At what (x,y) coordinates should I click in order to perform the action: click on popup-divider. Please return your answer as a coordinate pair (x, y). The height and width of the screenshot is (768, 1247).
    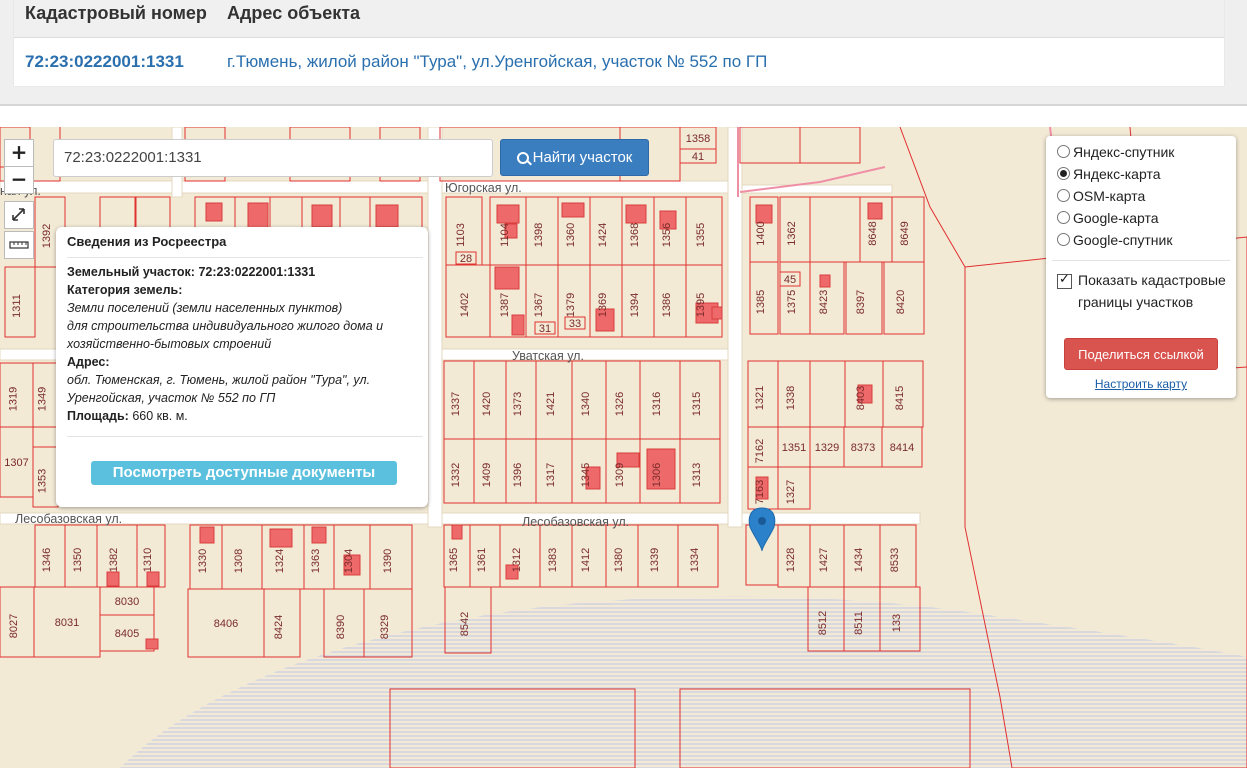
    Looking at the image, I should click on (245, 257).